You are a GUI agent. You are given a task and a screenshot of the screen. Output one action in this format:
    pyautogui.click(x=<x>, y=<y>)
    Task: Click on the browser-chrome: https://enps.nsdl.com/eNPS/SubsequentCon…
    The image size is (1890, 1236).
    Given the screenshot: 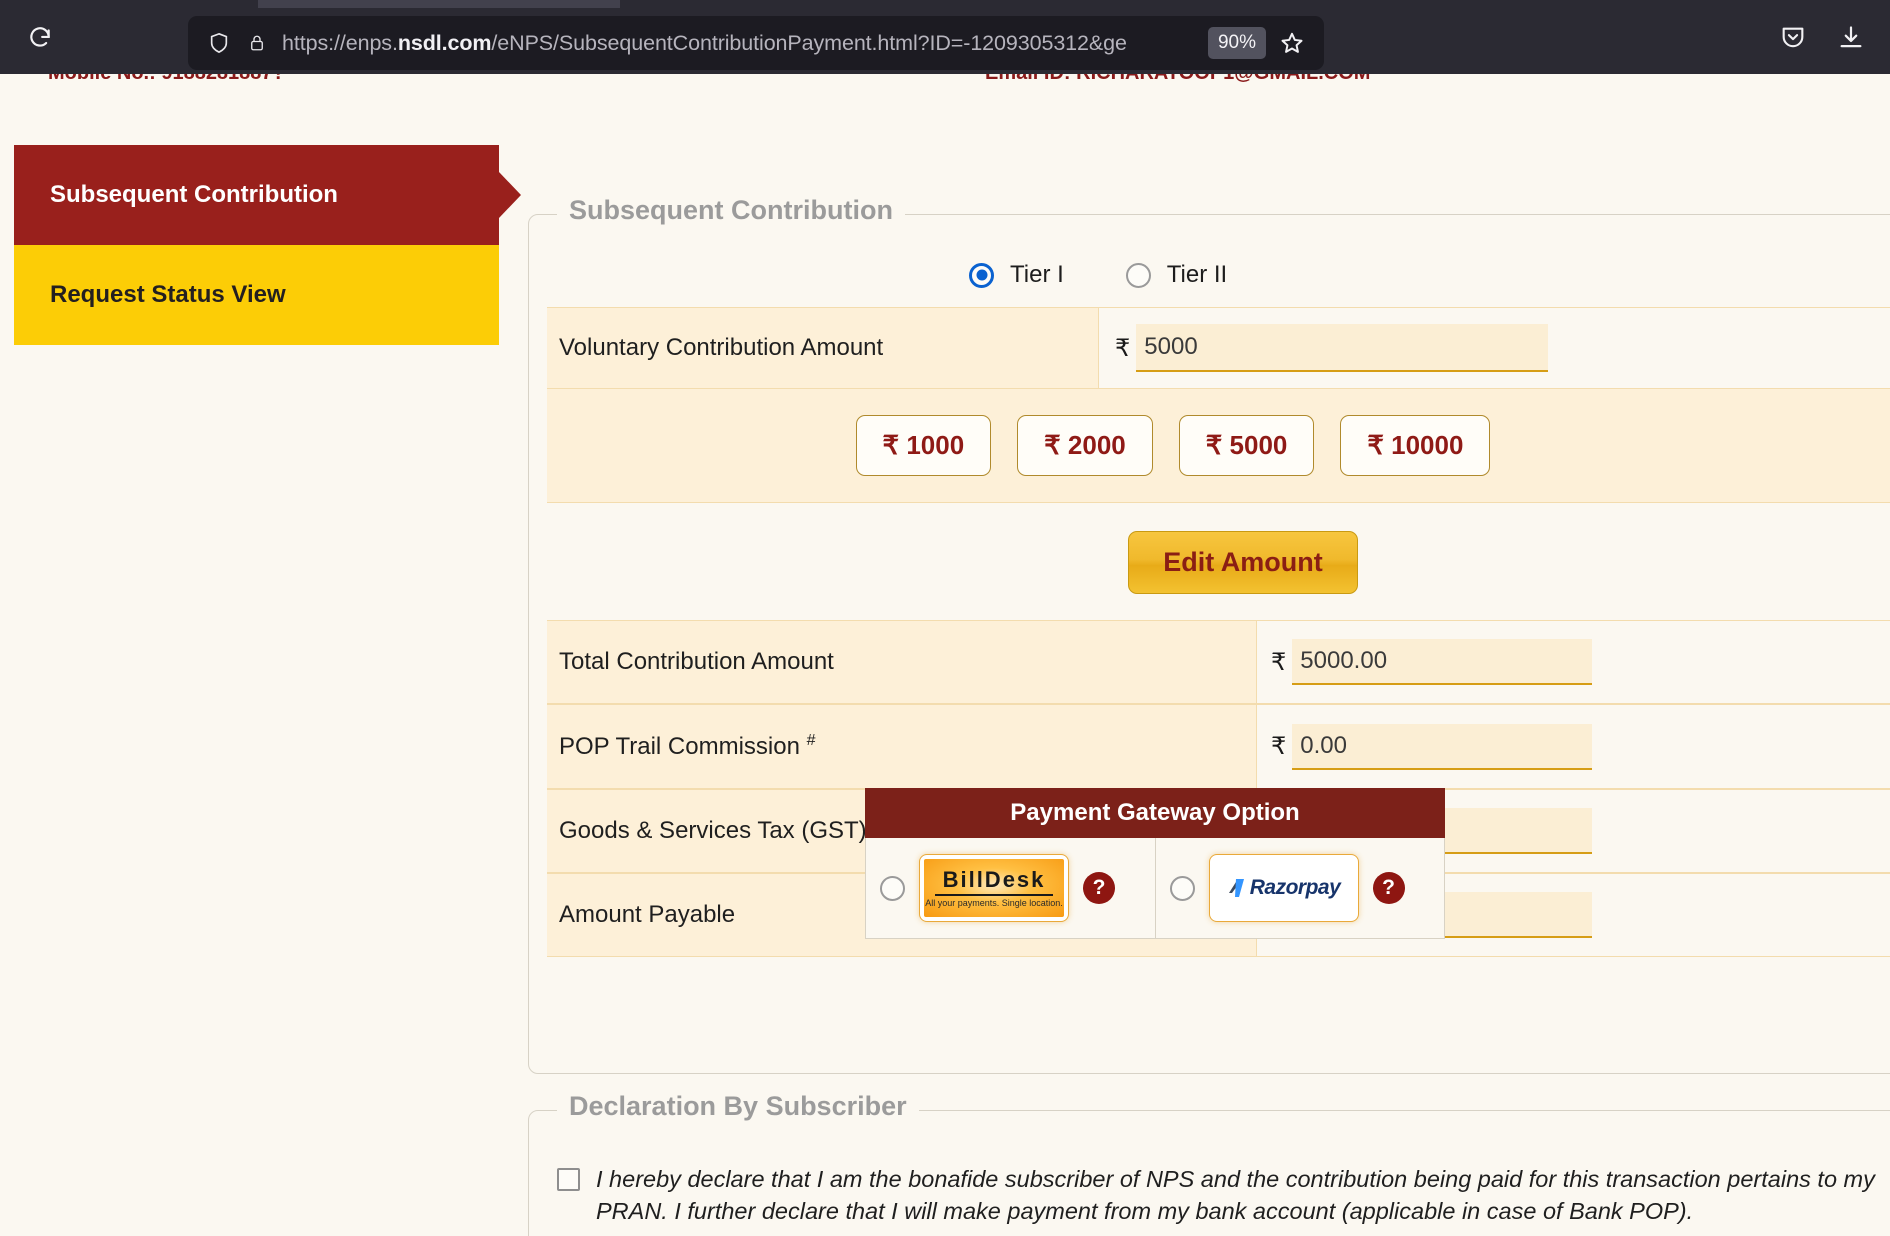 What is the action you would take?
    pyautogui.click(x=945, y=37)
    